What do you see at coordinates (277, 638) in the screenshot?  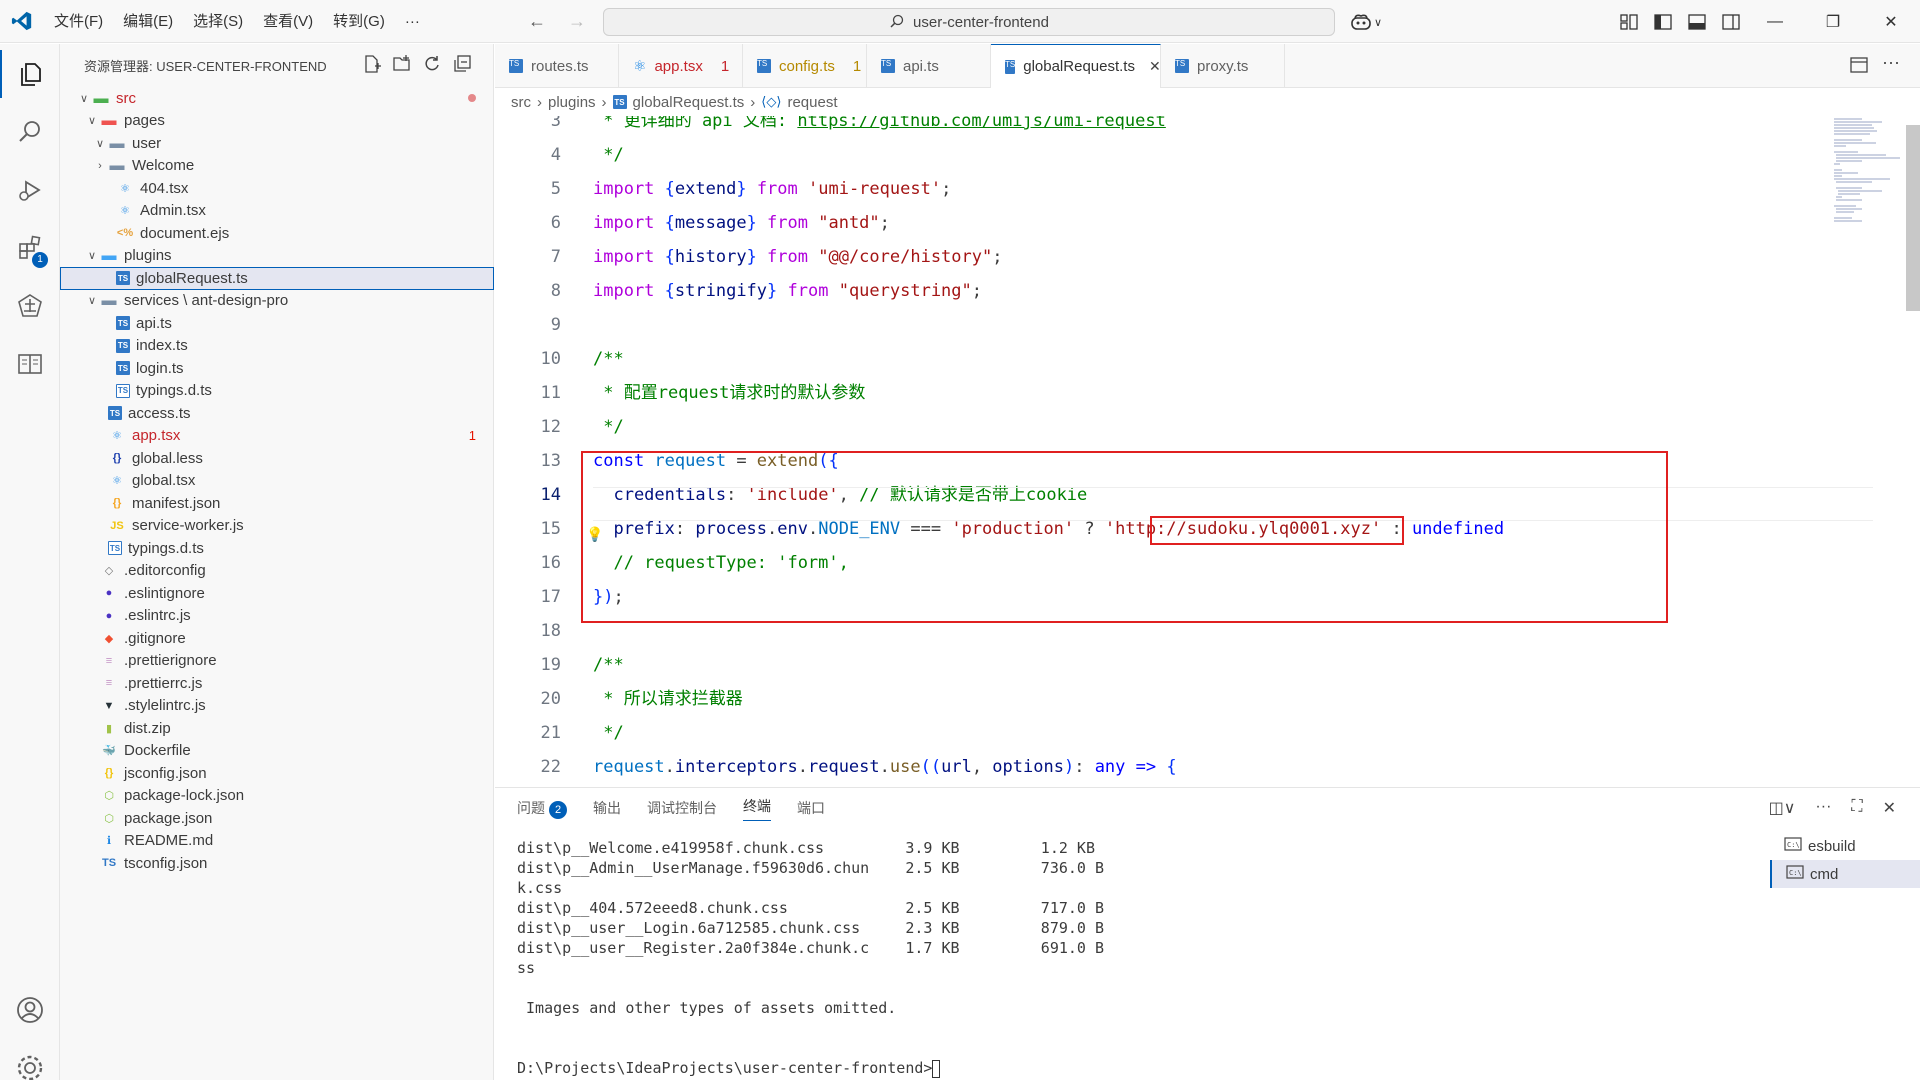 I see `tree-item: ◆ .gitignore` at bounding box center [277, 638].